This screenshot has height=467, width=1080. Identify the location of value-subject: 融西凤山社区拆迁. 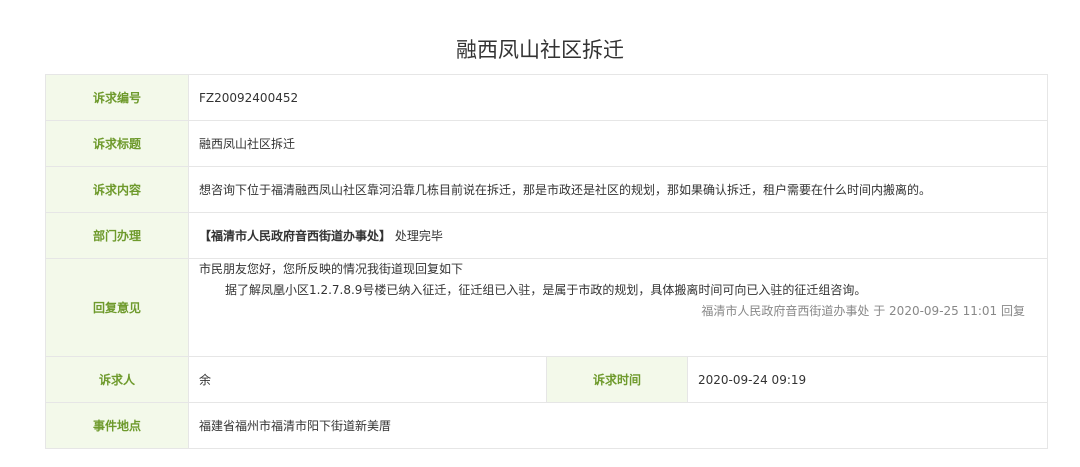
(618, 143).